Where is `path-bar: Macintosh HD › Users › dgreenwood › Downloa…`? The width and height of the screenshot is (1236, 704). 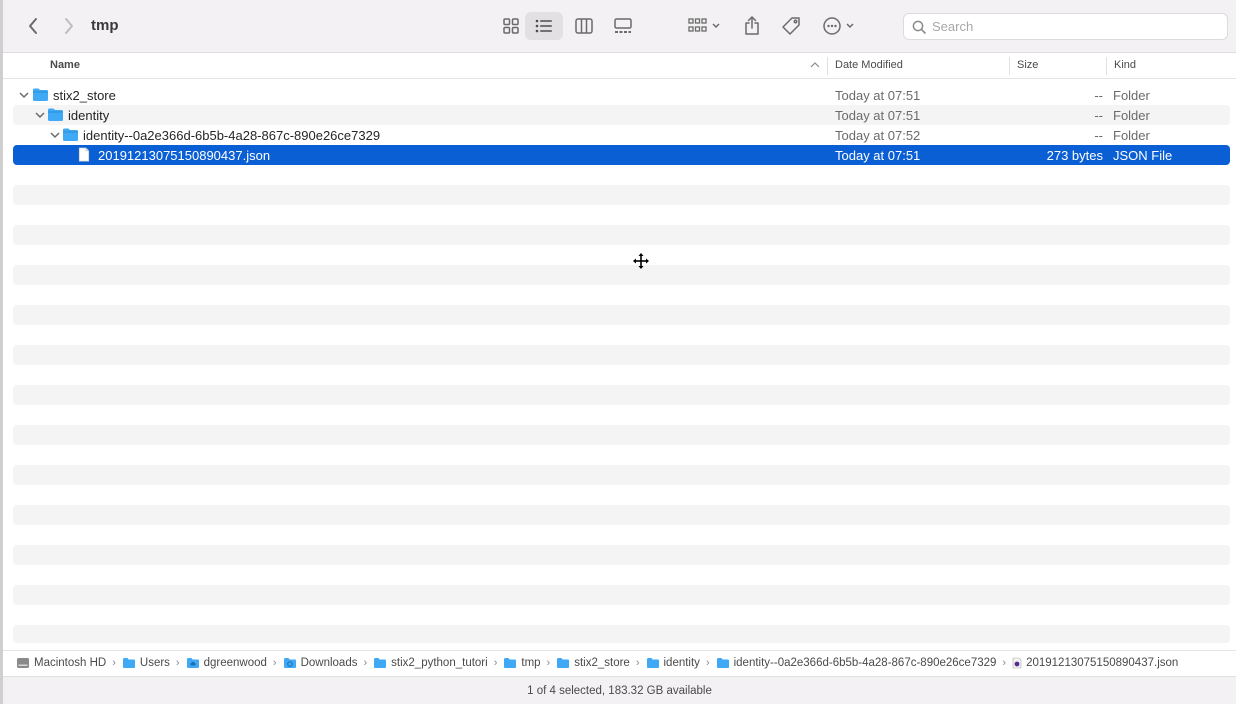 path-bar: Macintosh HD › Users › dgreenwood › Downloa… is located at coordinates (619, 662).